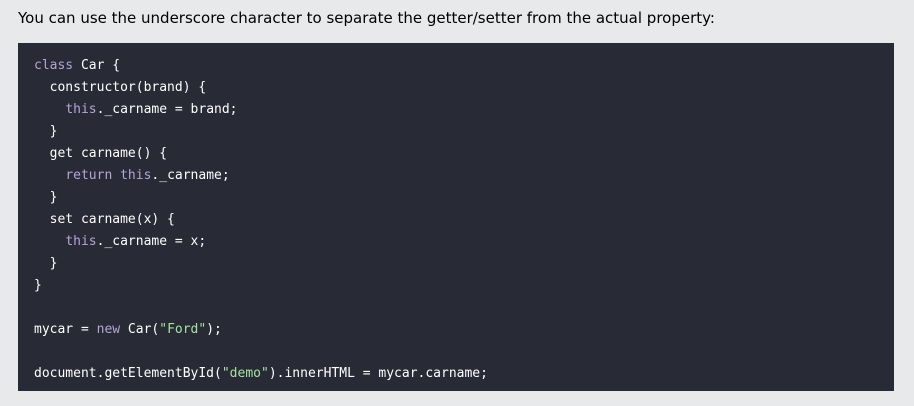 The height and width of the screenshot is (406, 914). What do you see at coordinates (140, 329) in the screenshot?
I see `code-text: Car(` at bounding box center [140, 329].